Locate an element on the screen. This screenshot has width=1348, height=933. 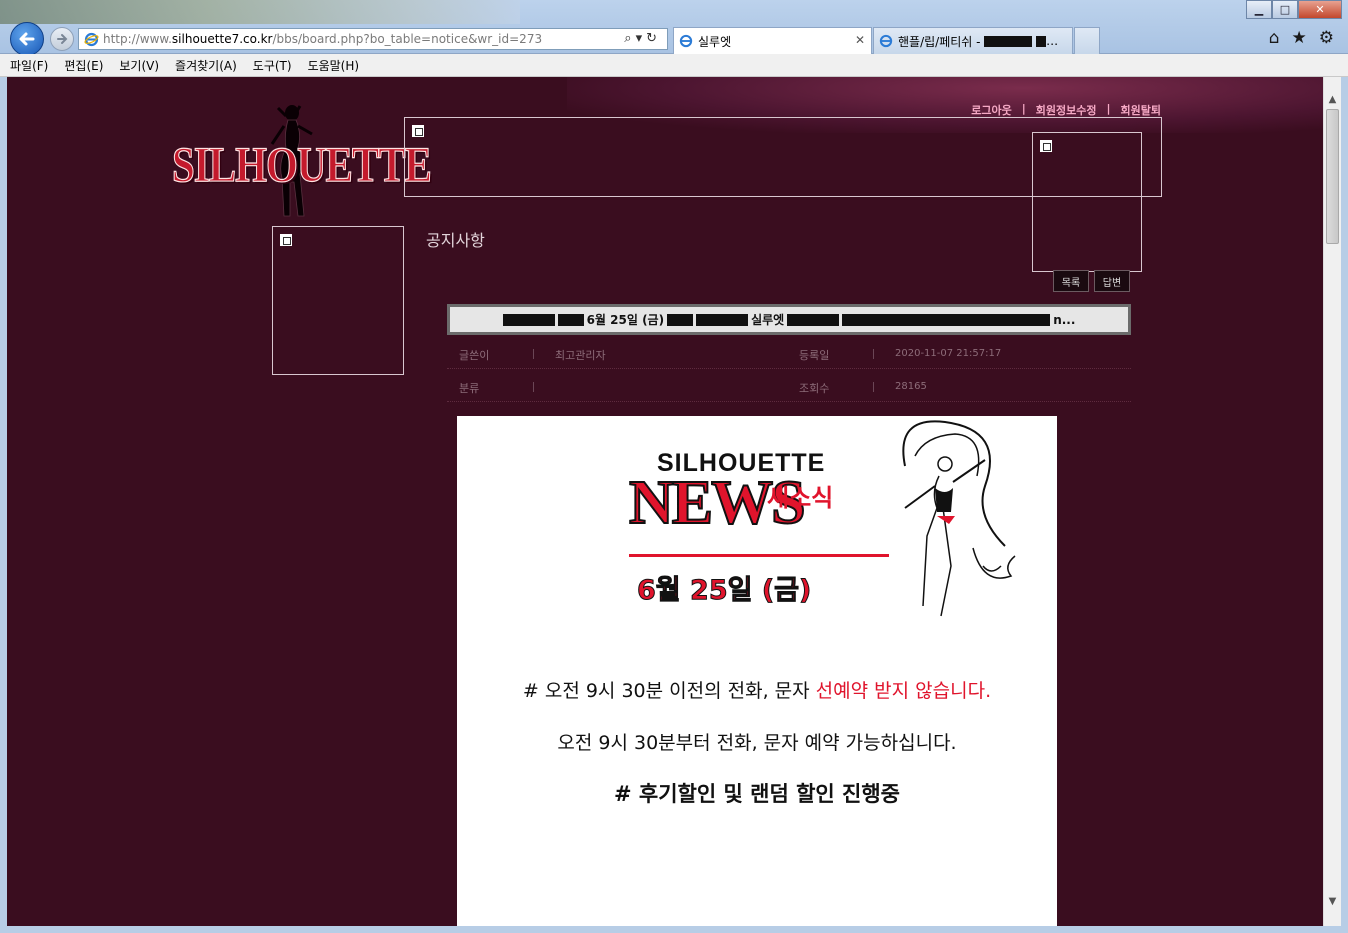
menu-file: 파일(F) is located at coordinates (29, 65).